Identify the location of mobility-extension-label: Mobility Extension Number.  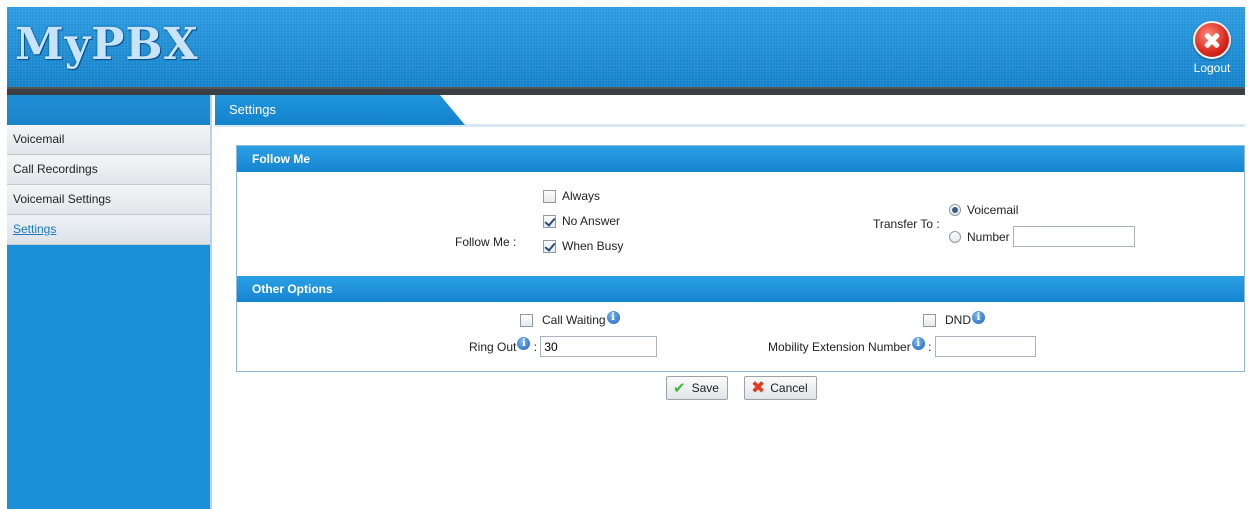
(839, 346).